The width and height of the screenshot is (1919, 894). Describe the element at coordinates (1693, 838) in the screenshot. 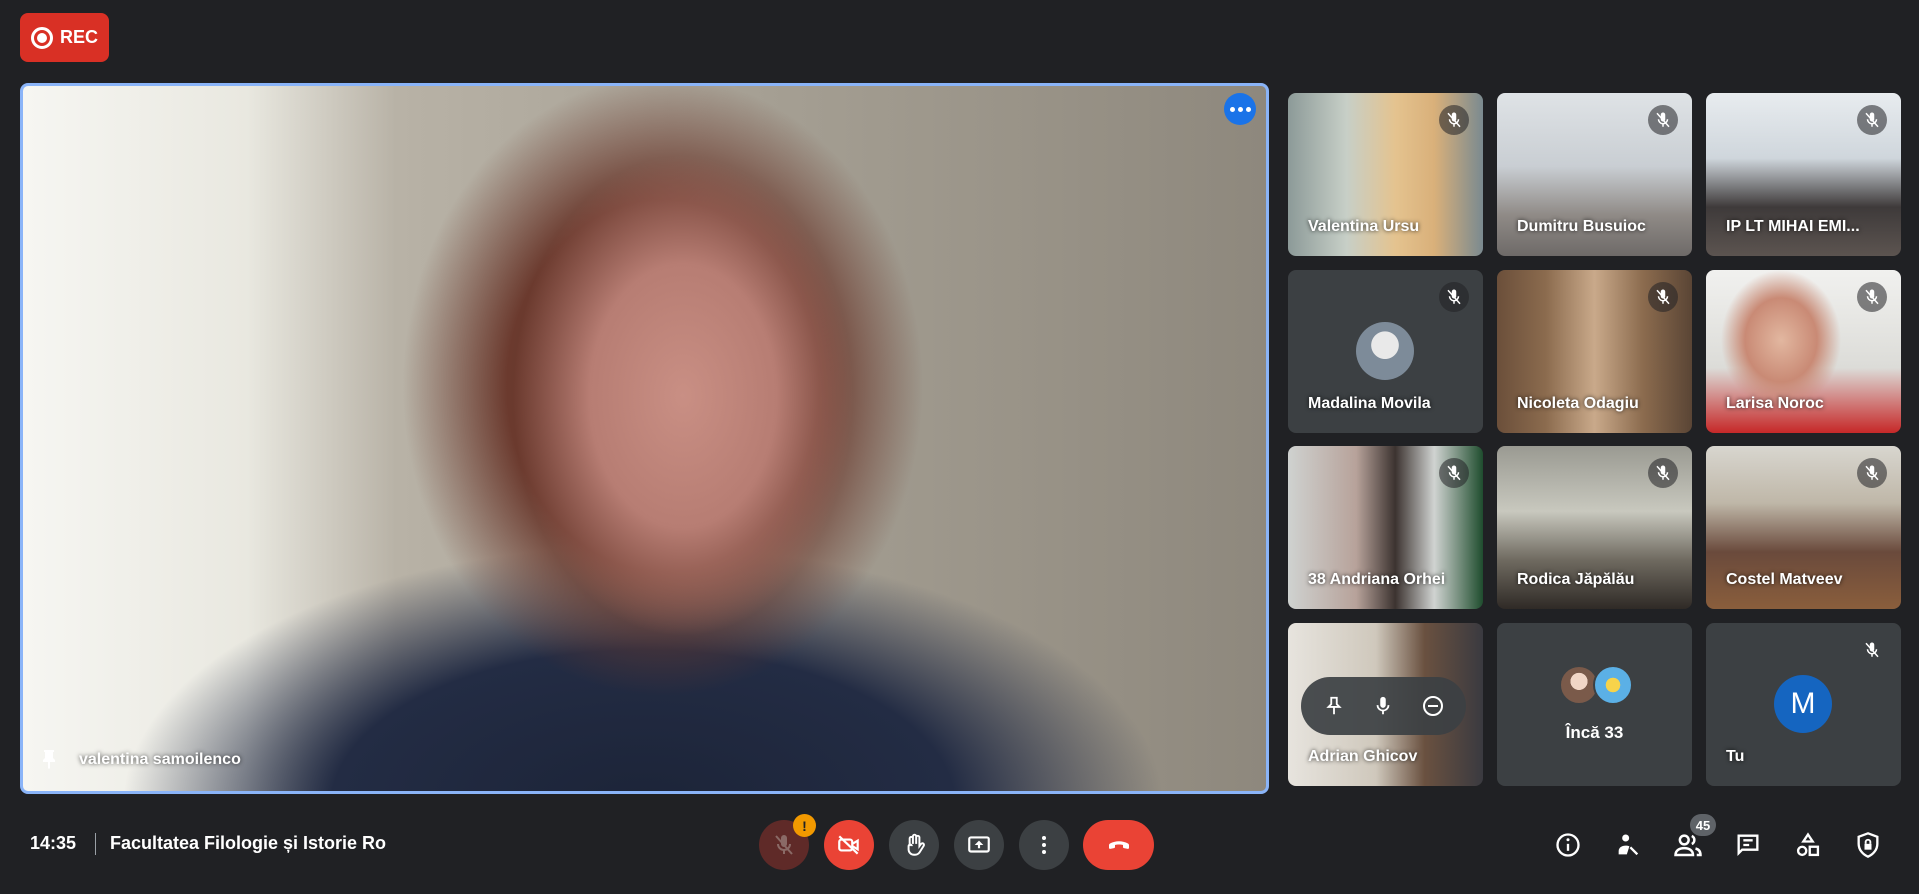

I see `people-button: 45` at that location.